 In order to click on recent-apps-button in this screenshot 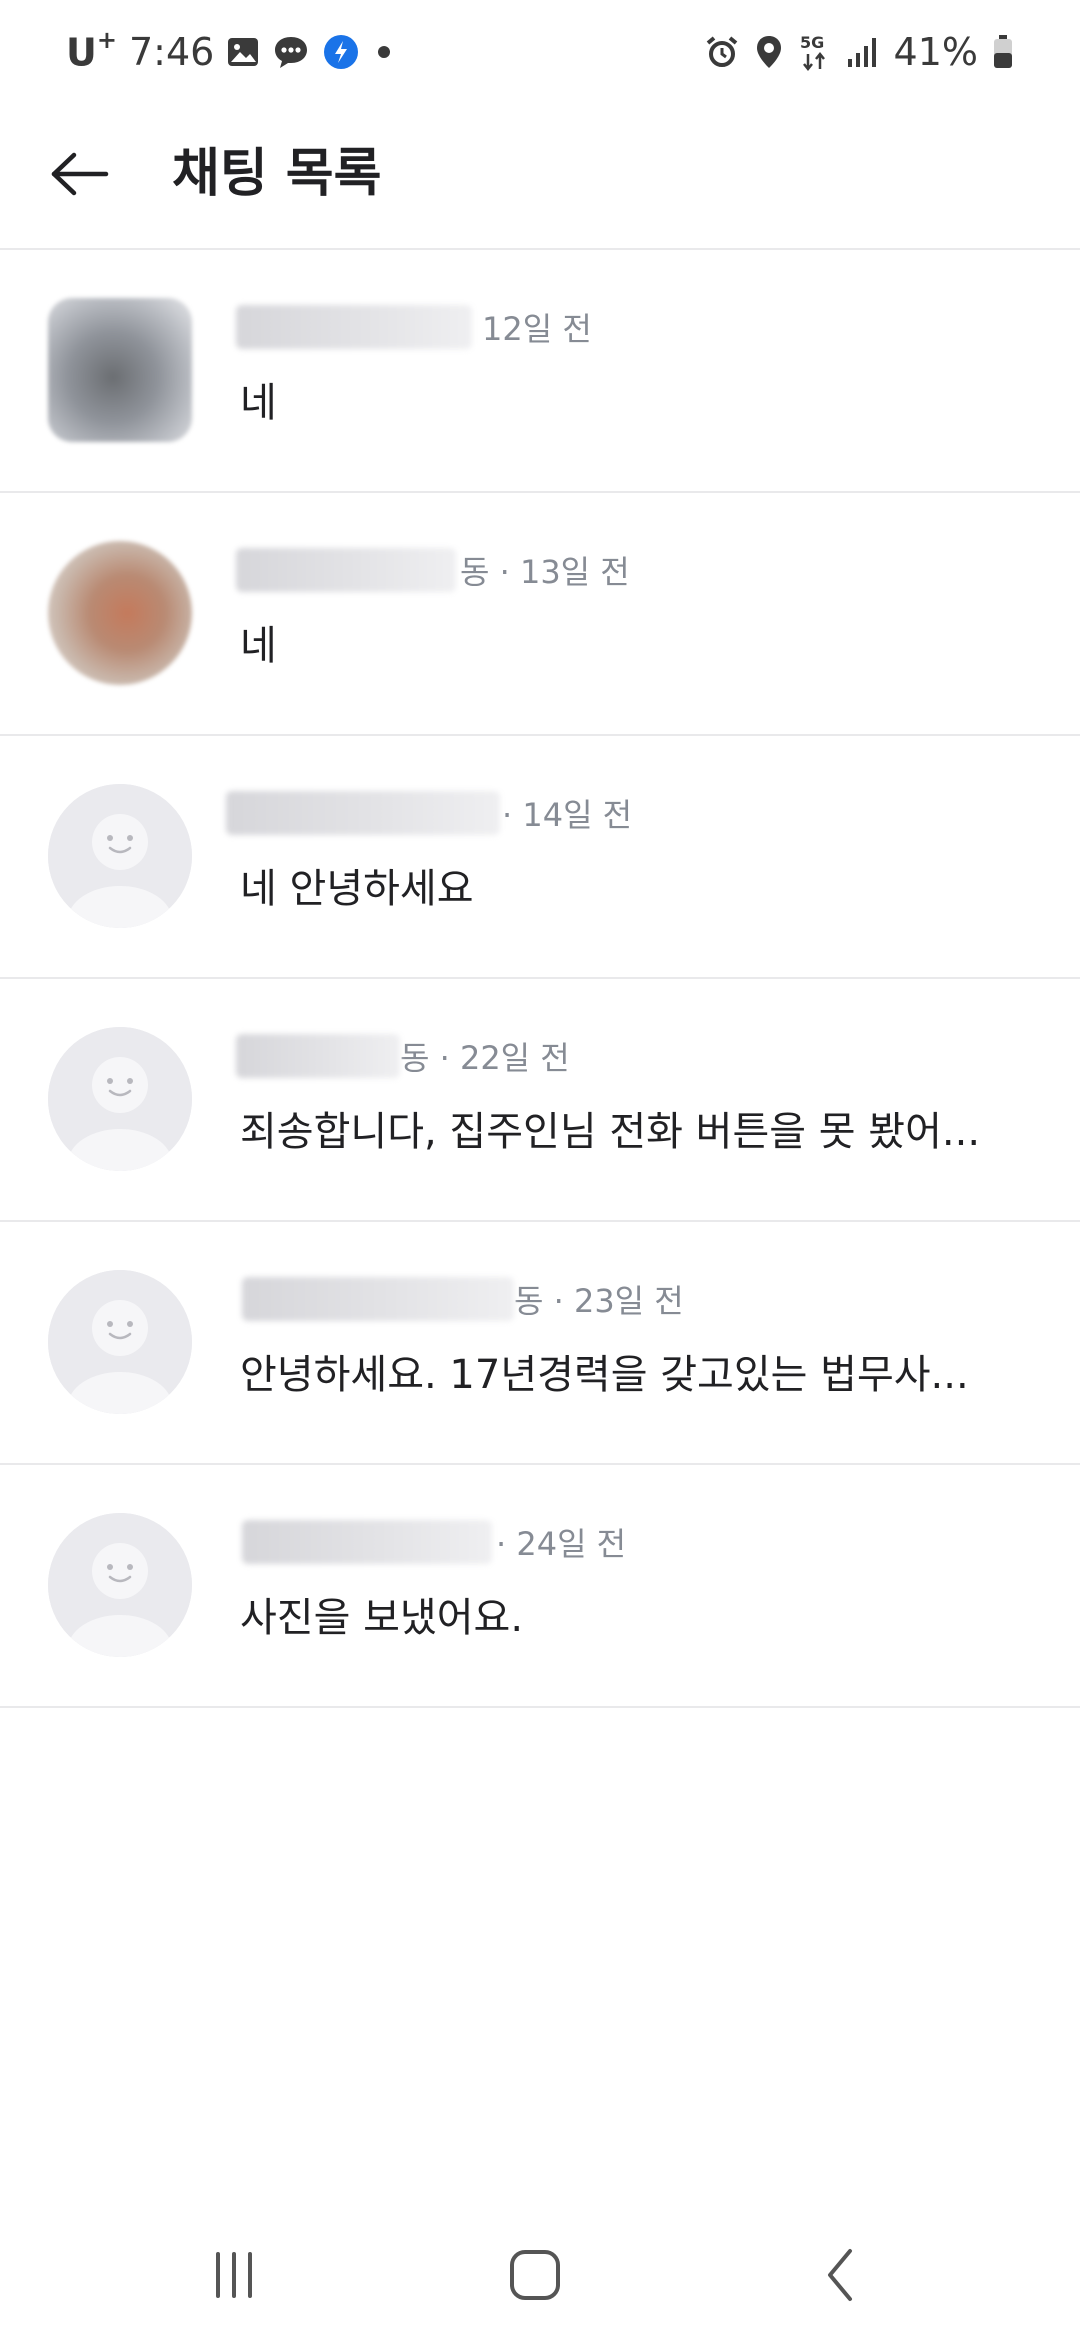, I will do `click(234, 2275)`.